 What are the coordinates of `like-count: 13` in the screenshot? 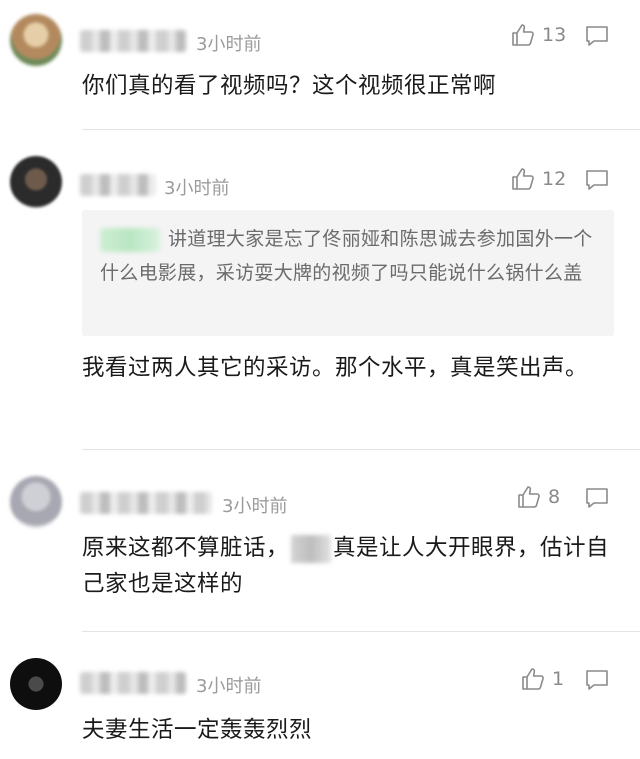 It's located at (554, 35).